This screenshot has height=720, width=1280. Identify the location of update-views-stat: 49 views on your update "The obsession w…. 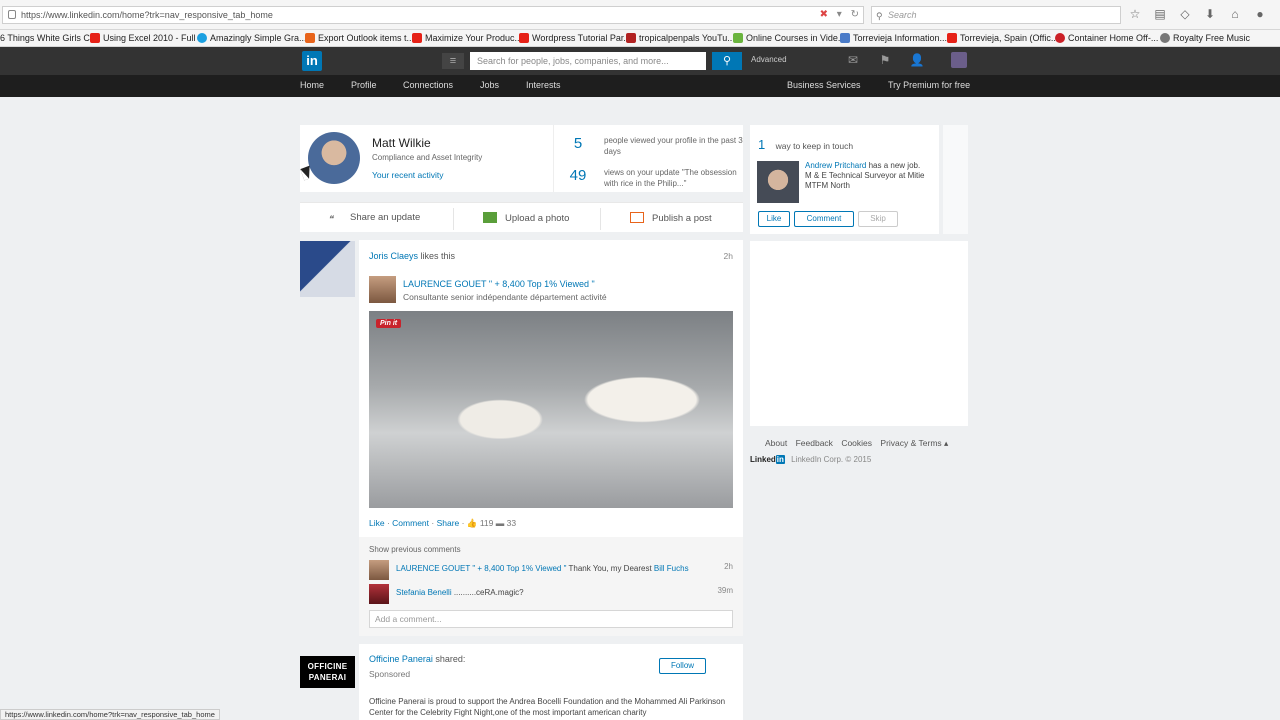
(654, 182).